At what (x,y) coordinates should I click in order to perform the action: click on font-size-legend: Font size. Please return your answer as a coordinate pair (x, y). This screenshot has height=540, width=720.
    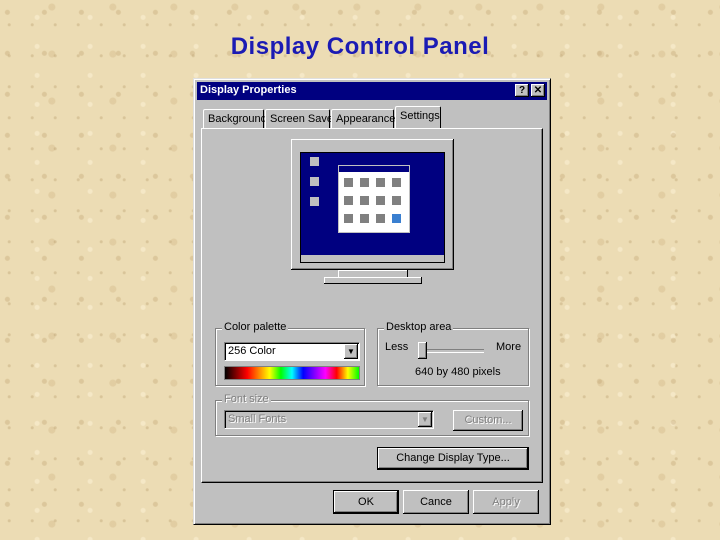
    Looking at the image, I should click on (246, 399).